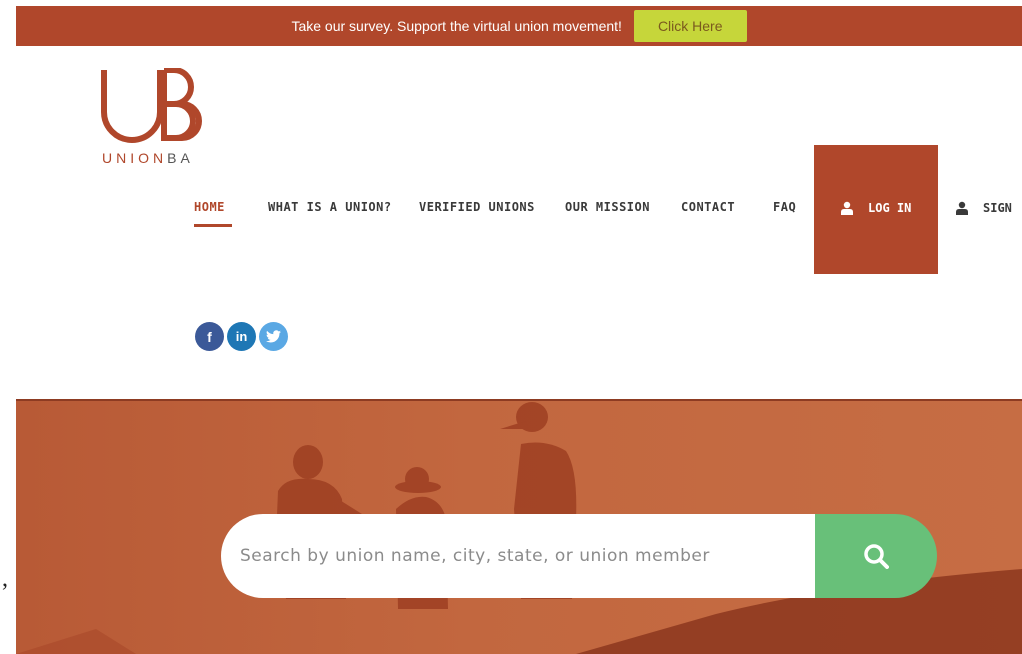  Describe the element at coordinates (519, 400) in the screenshot. I see `hero-top-border` at that location.